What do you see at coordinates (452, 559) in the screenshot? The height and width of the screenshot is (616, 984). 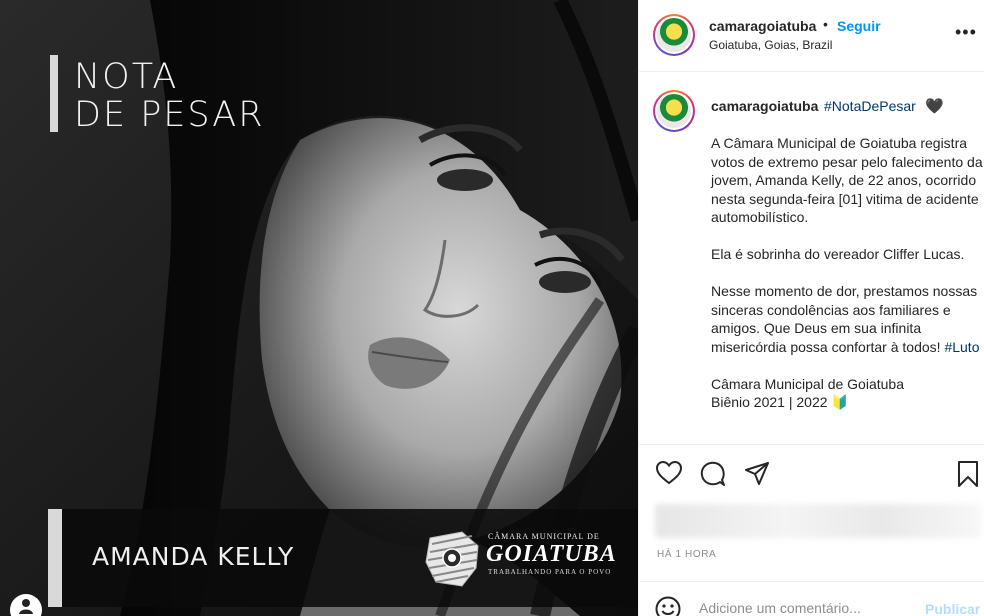 I see `map-seal-icon` at bounding box center [452, 559].